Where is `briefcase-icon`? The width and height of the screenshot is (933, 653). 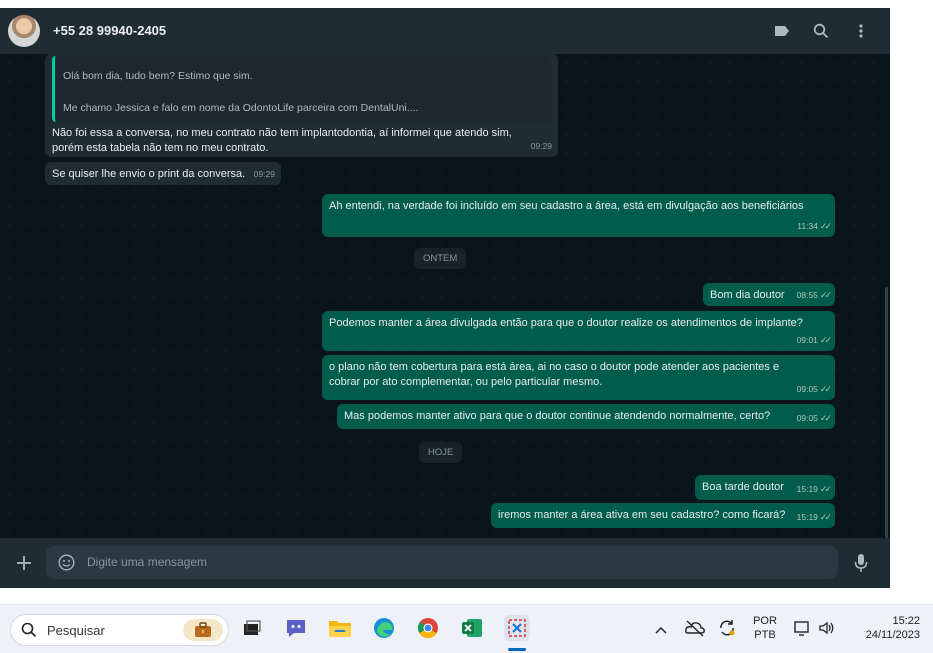 briefcase-icon is located at coordinates (203, 630).